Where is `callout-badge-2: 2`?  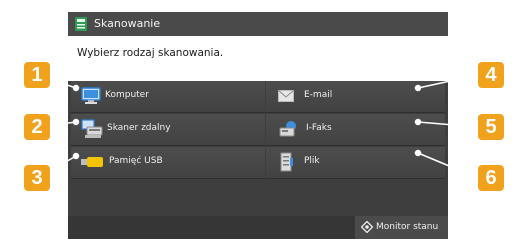 callout-badge-2: 2 is located at coordinates (37, 127).